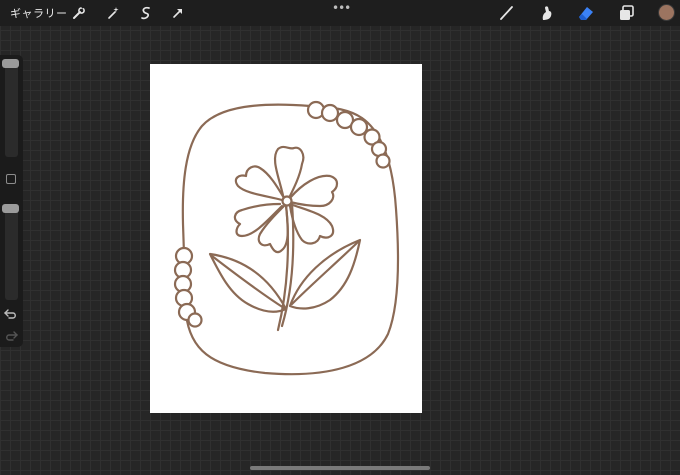 Image resolution: width=680 pixels, height=475 pixels. What do you see at coordinates (11, 336) in the screenshot?
I see `redo-icon` at bounding box center [11, 336].